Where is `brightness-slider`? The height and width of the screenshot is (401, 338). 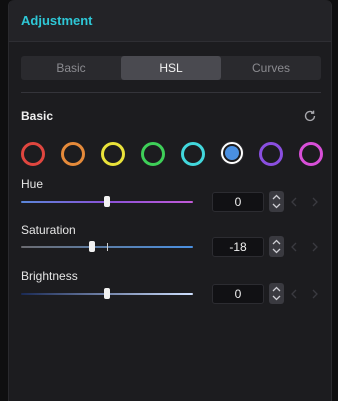
brightness-slider is located at coordinates (107, 293).